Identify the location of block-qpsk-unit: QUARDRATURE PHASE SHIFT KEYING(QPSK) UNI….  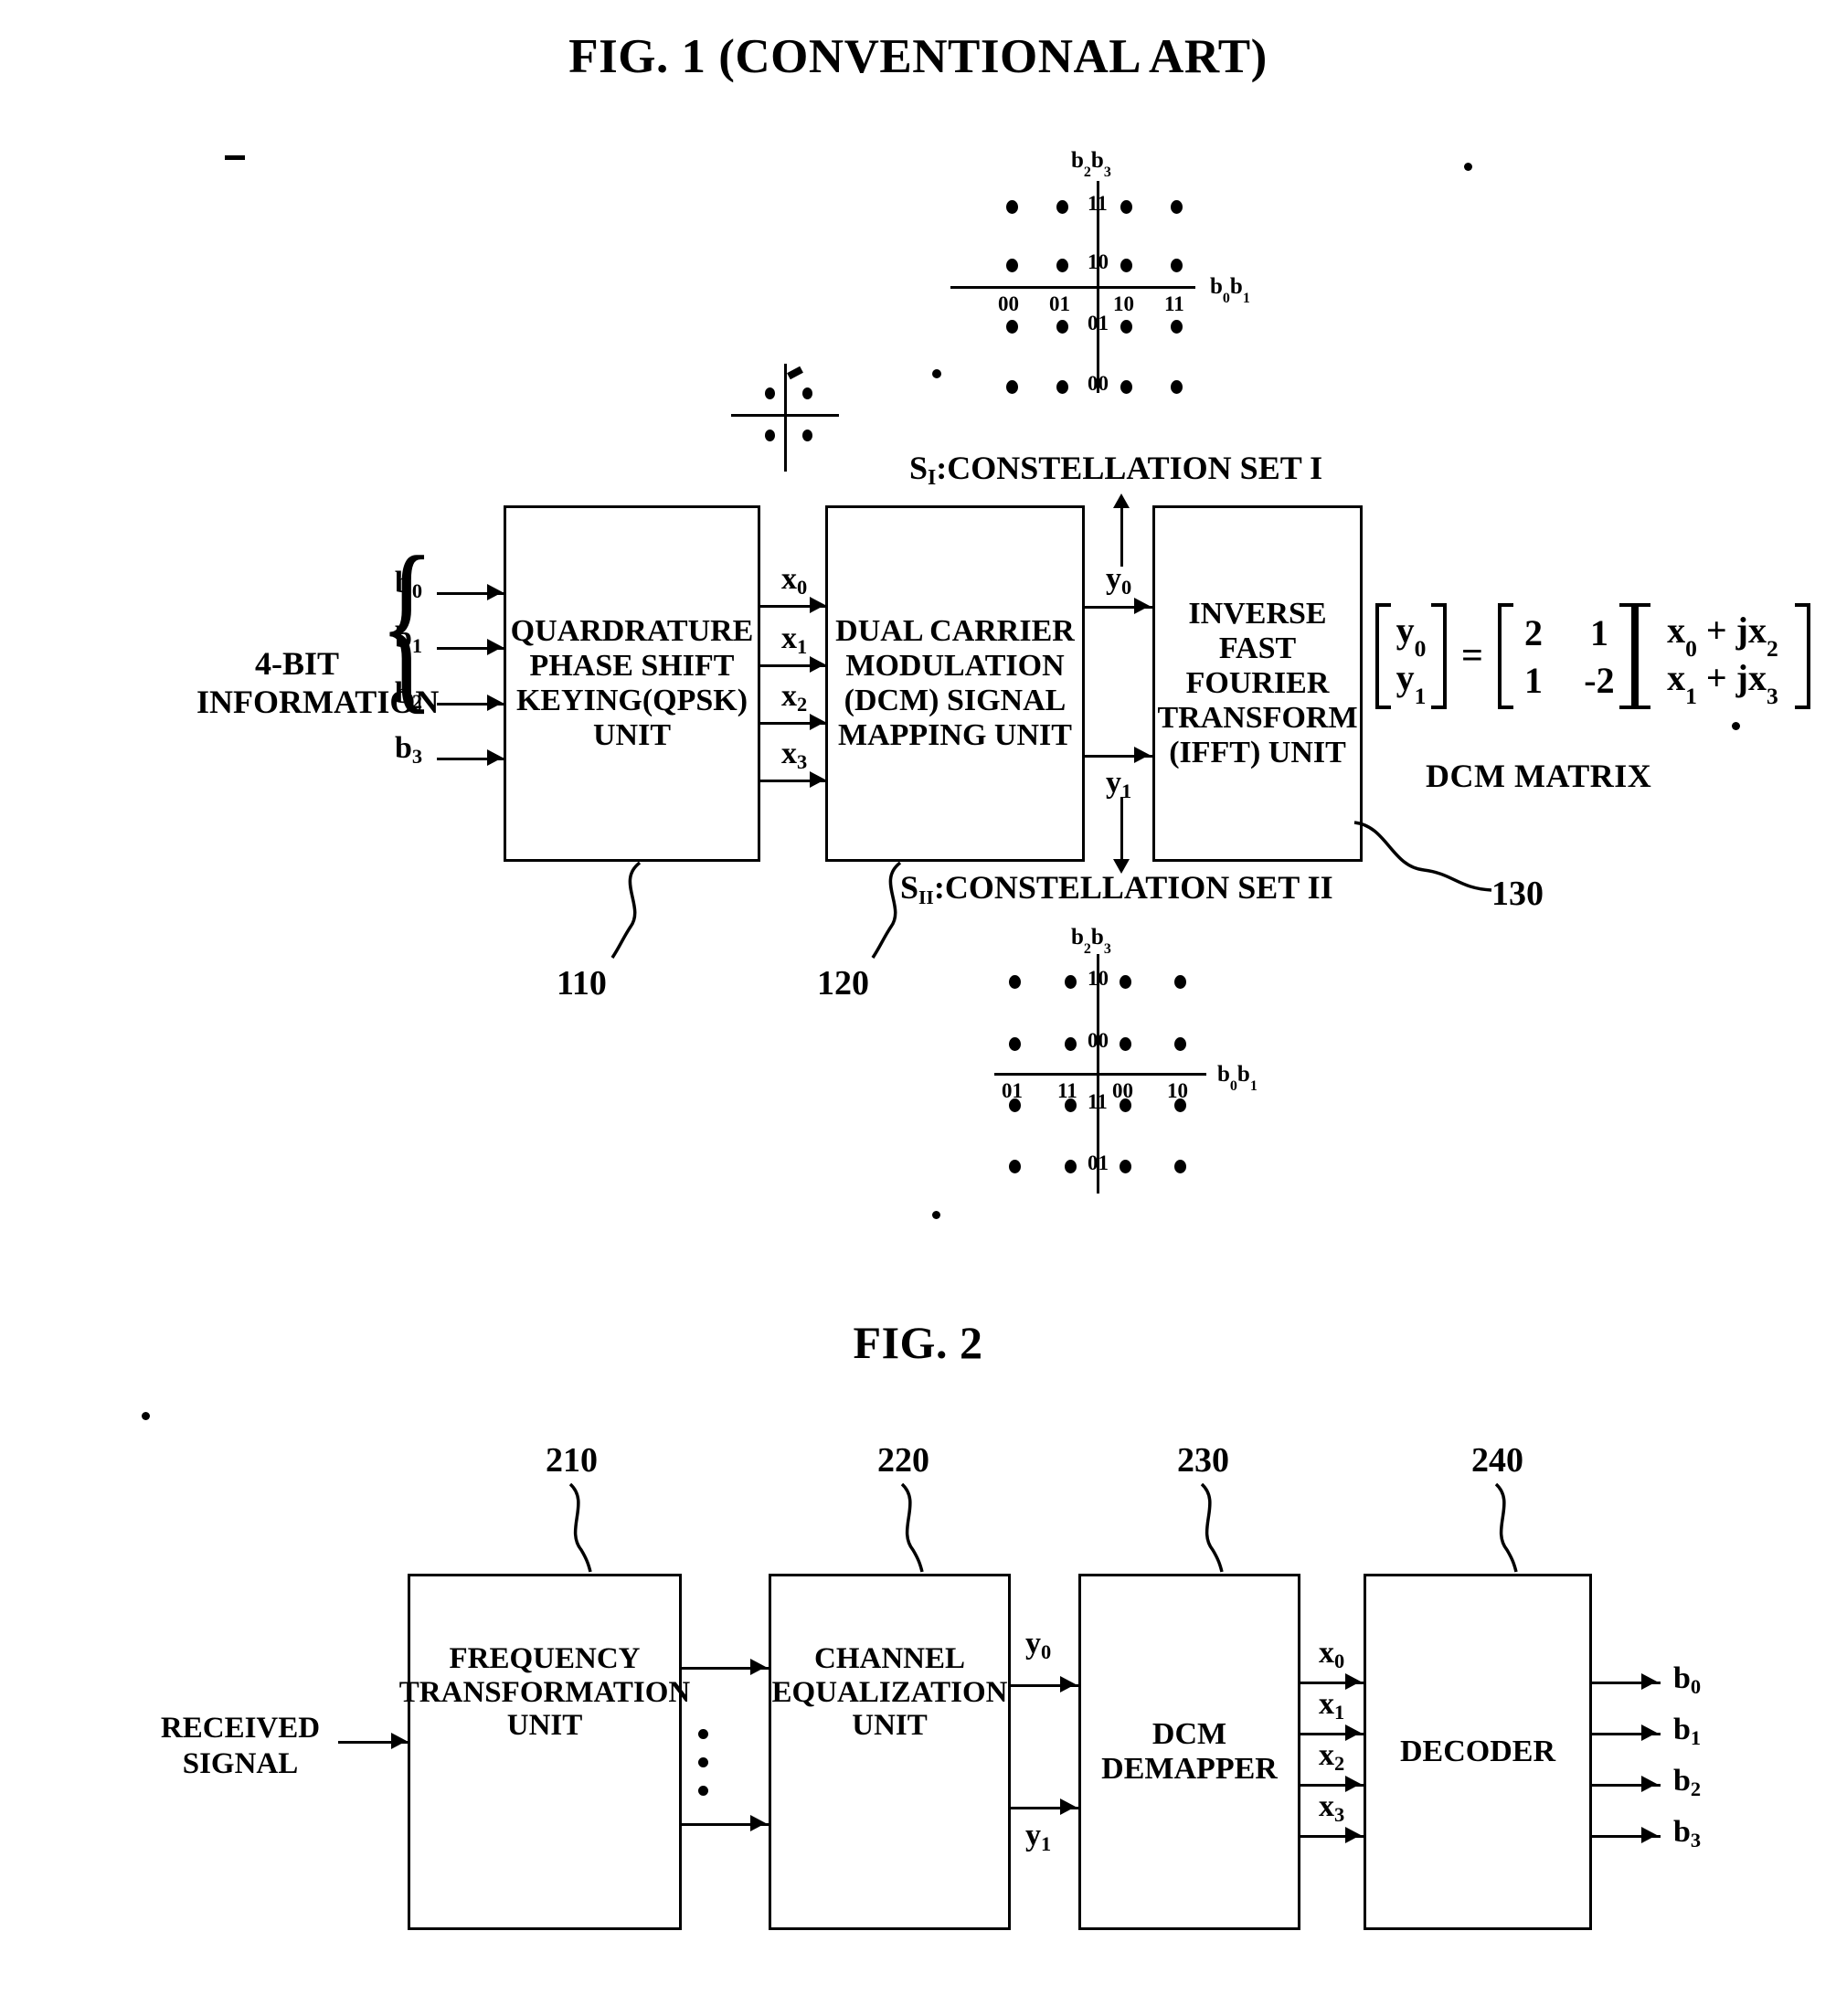
(632, 684).